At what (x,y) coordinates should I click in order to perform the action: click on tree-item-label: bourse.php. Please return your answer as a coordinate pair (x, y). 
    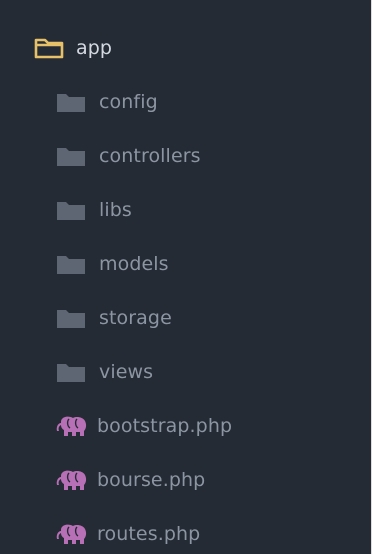
    Looking at the image, I should click on (151, 479).